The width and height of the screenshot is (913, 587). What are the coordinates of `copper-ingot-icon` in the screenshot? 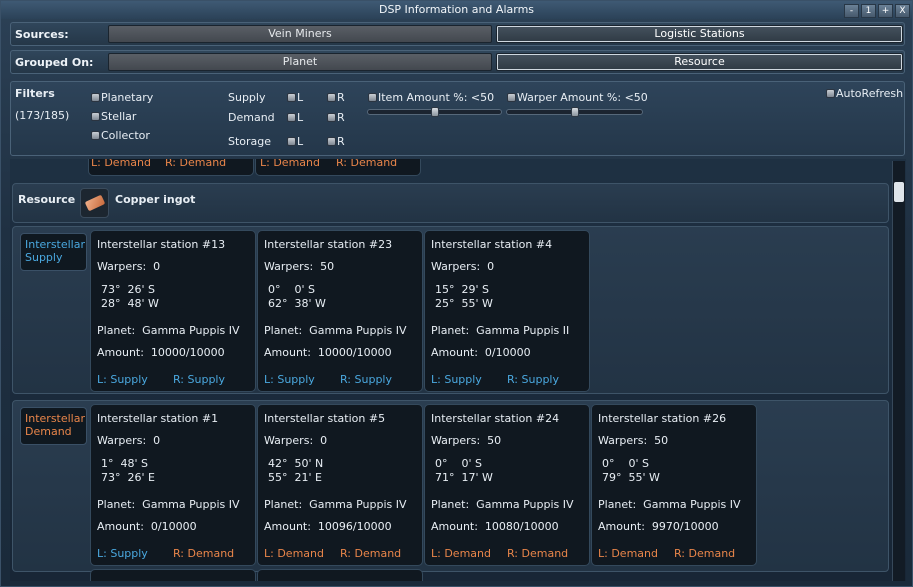 It's located at (94, 203).